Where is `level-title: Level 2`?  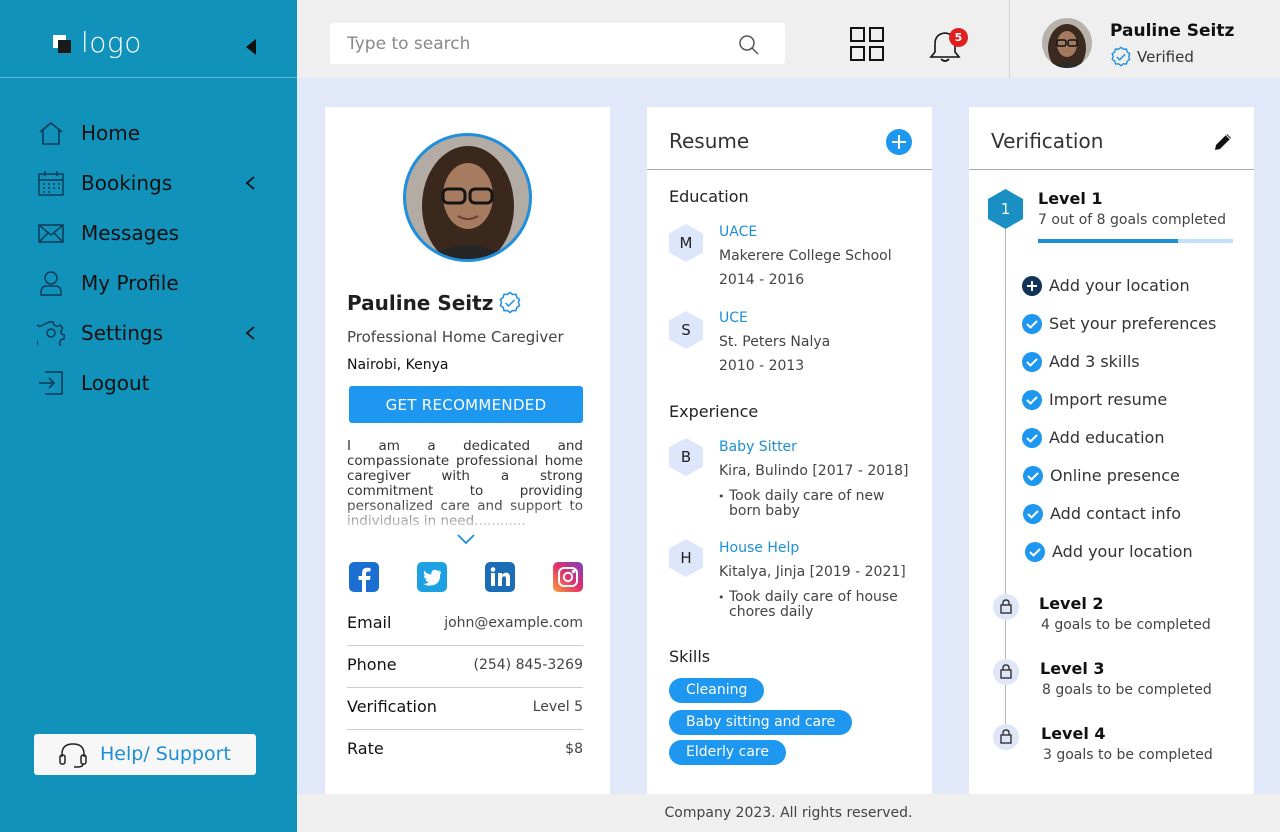
level-title: Level 2 is located at coordinates (1071, 603).